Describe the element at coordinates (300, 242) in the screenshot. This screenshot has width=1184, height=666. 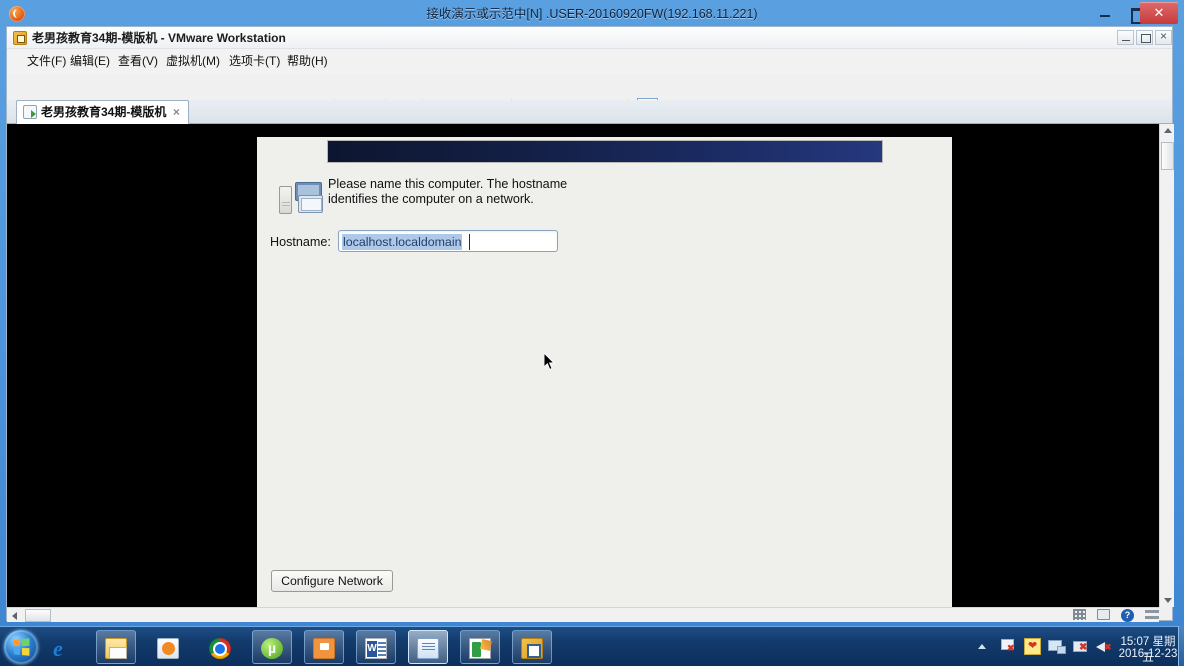
I see `hostname-label: Hostname:` at that location.